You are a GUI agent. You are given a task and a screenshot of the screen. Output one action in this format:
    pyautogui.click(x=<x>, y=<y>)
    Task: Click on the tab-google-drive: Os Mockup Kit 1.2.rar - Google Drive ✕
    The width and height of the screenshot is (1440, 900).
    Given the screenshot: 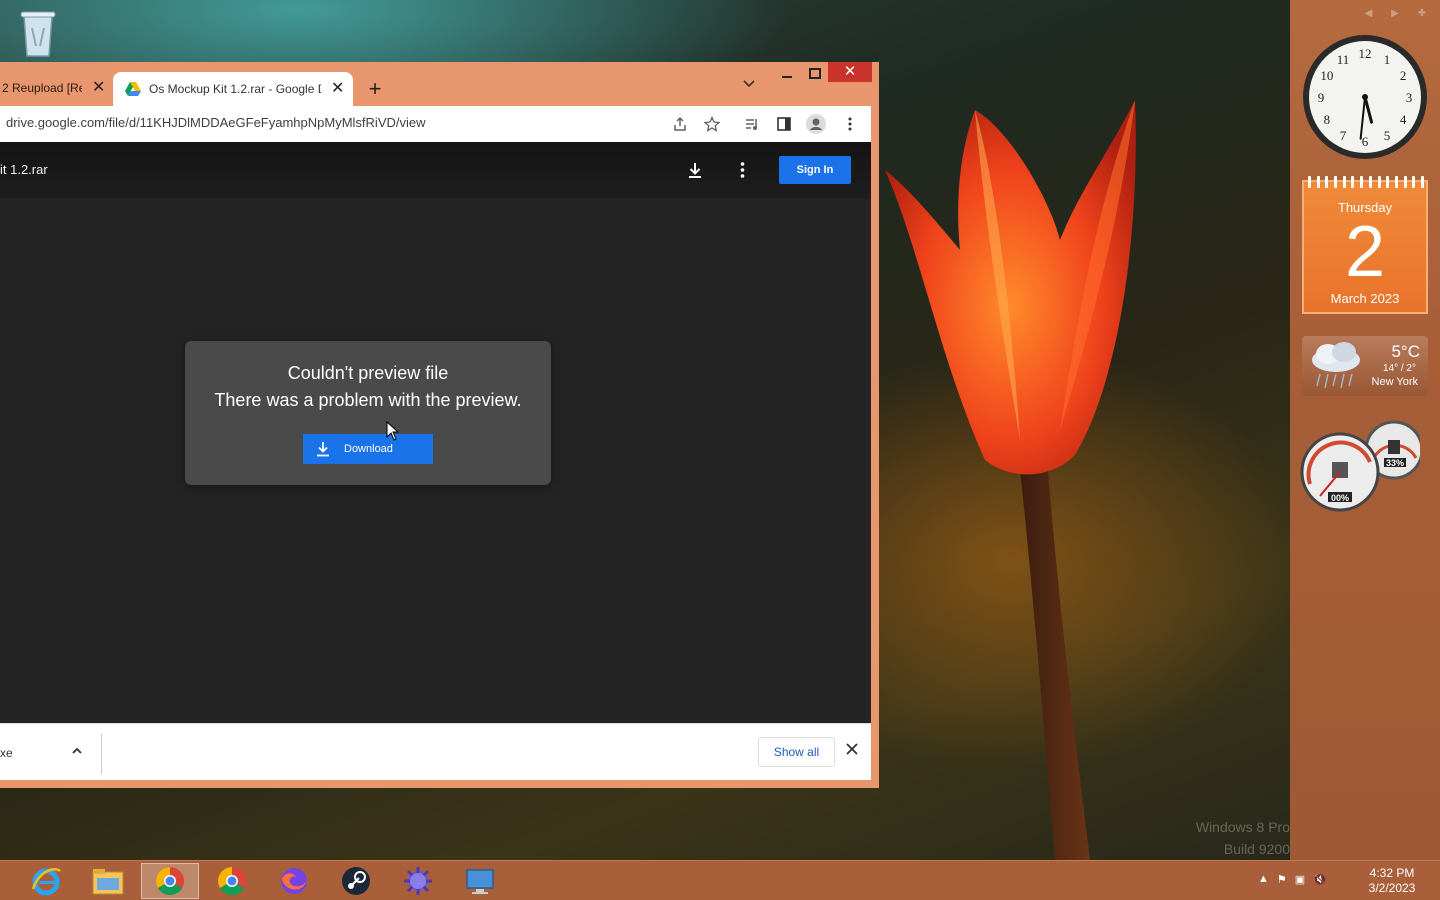 What is the action you would take?
    pyautogui.click(x=233, y=89)
    